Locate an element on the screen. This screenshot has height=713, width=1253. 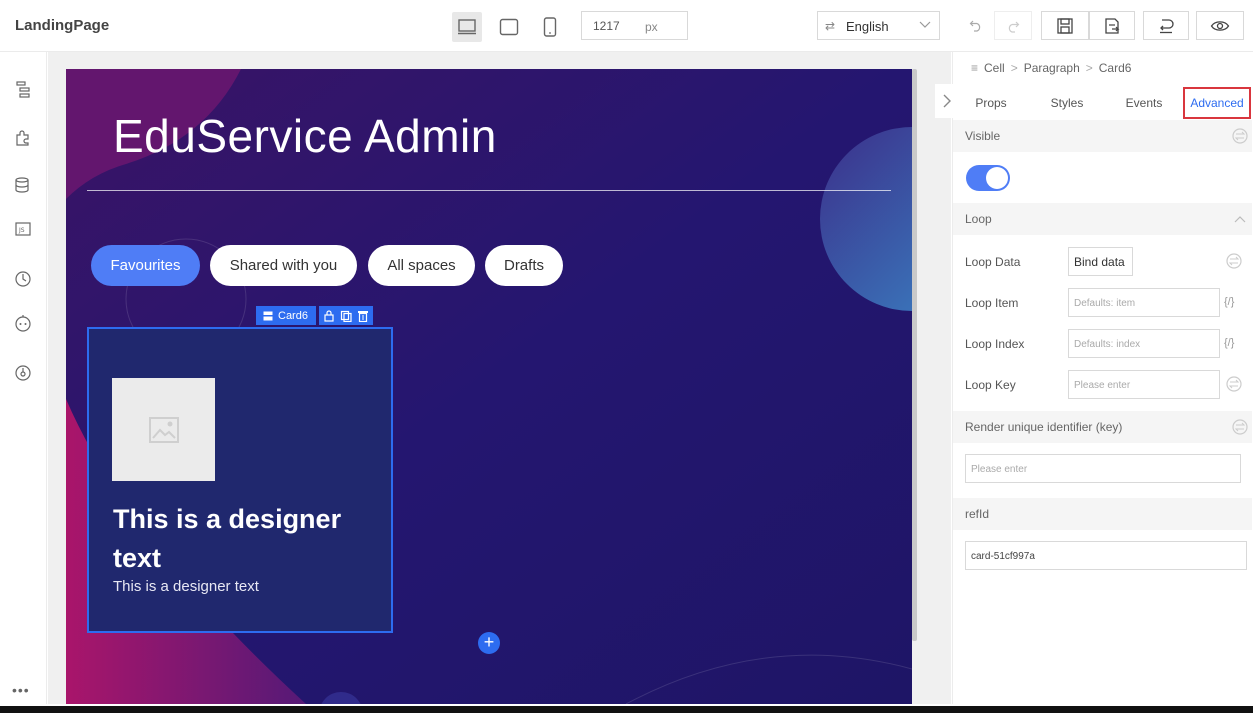
loop-item-label: Loop Item is located at coordinates (992, 303).